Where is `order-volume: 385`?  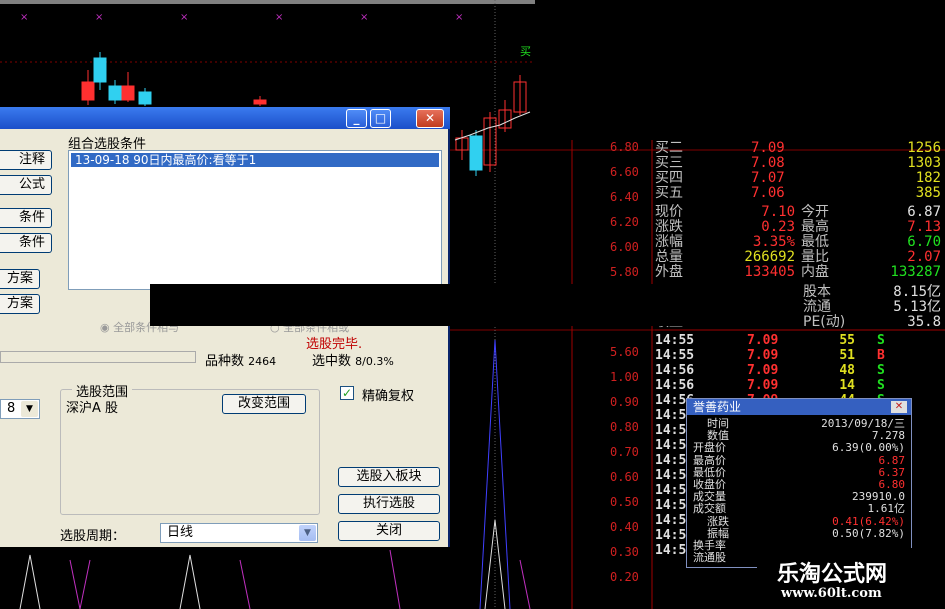
order-volume: 385 is located at coordinates (928, 193).